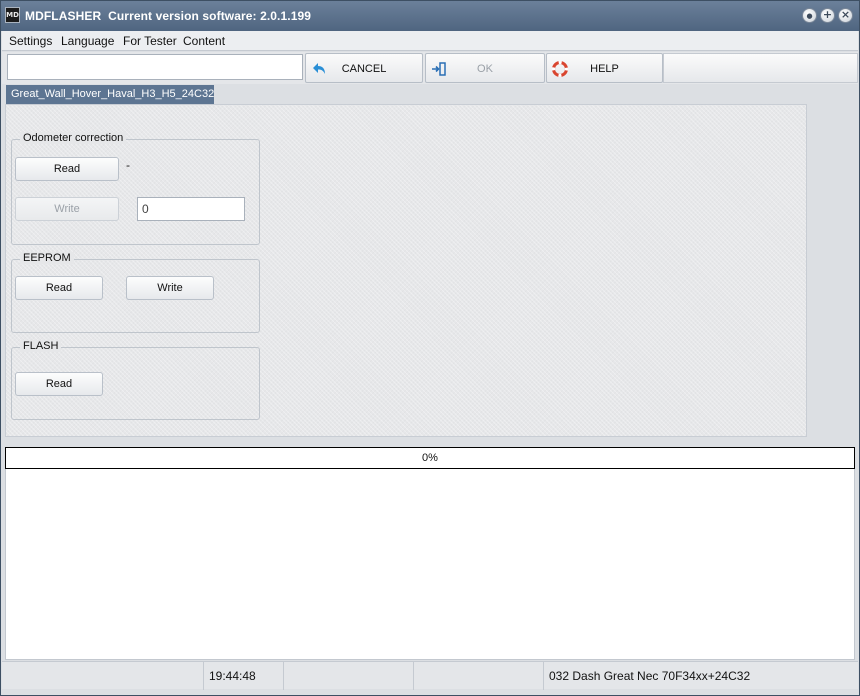 Image resolution: width=860 pixels, height=696 pixels. Describe the element at coordinates (430, 41) in the screenshot. I see `menu-bar: Settings Language For Tester Content` at that location.